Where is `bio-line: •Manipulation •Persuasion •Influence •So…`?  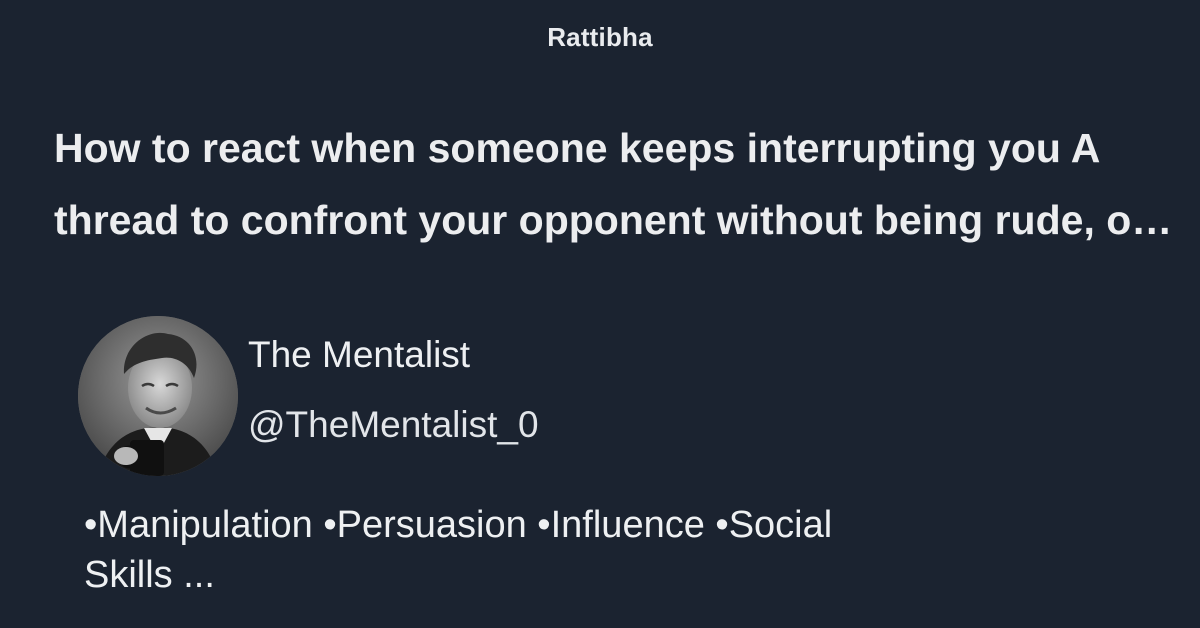 bio-line: •Manipulation •Persuasion •Influence •So… is located at coordinates (458, 525).